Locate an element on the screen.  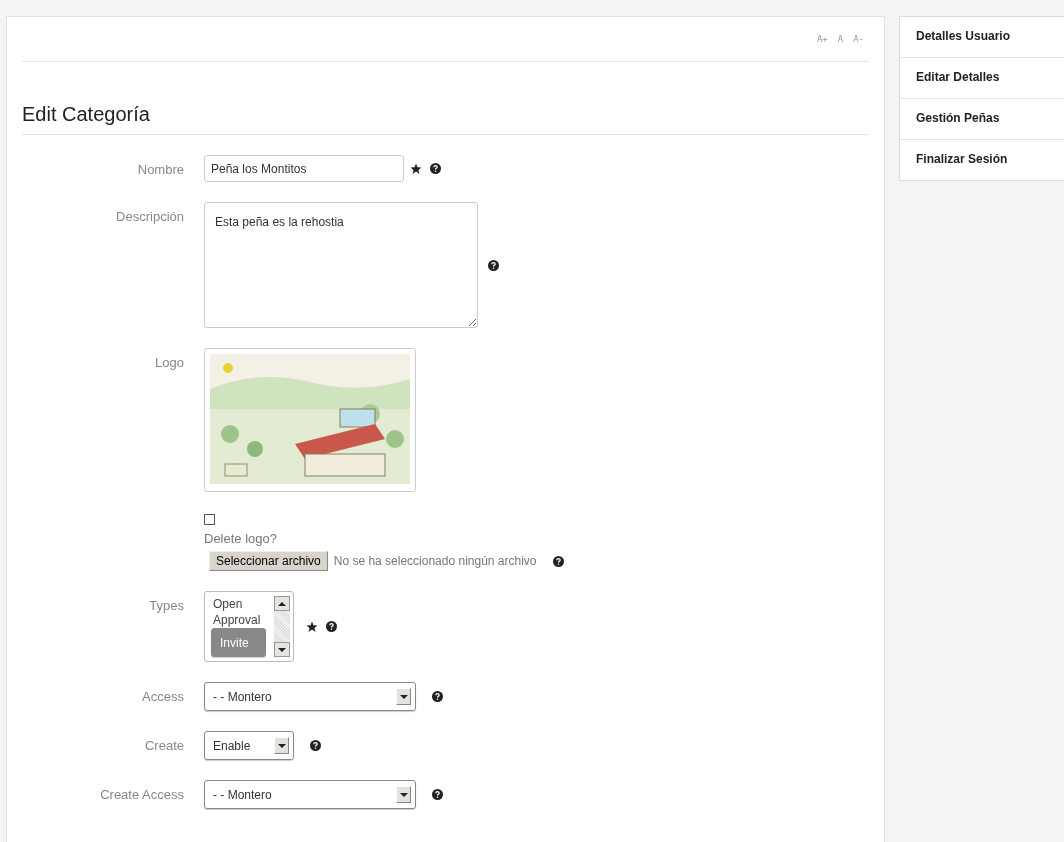
field-label: Descripción is located at coordinates (150, 217).